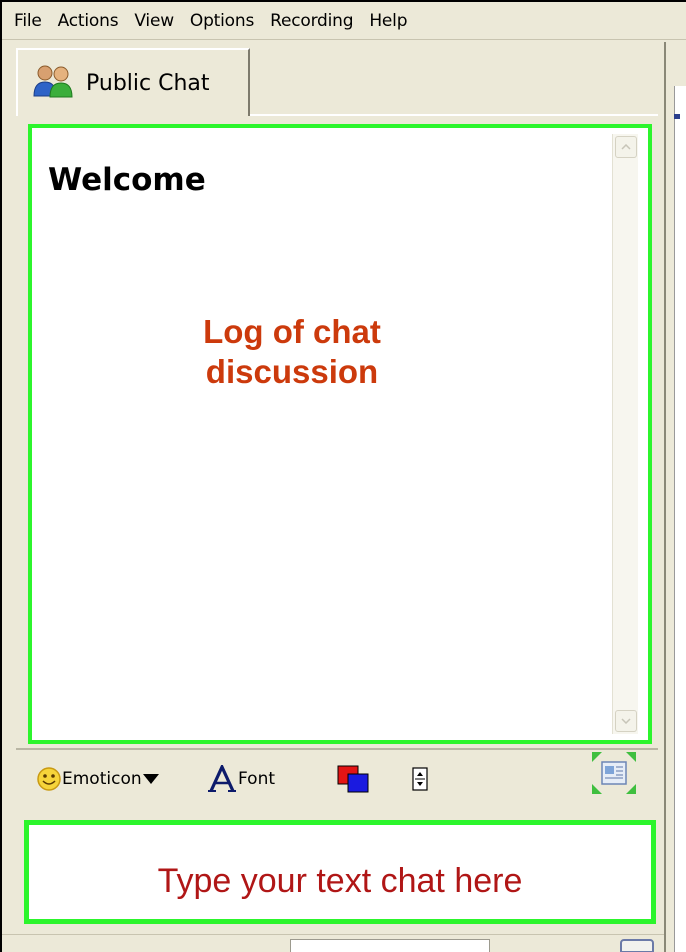  What do you see at coordinates (292, 371) in the screenshot?
I see `chat-log-annotation-line2: discussion` at bounding box center [292, 371].